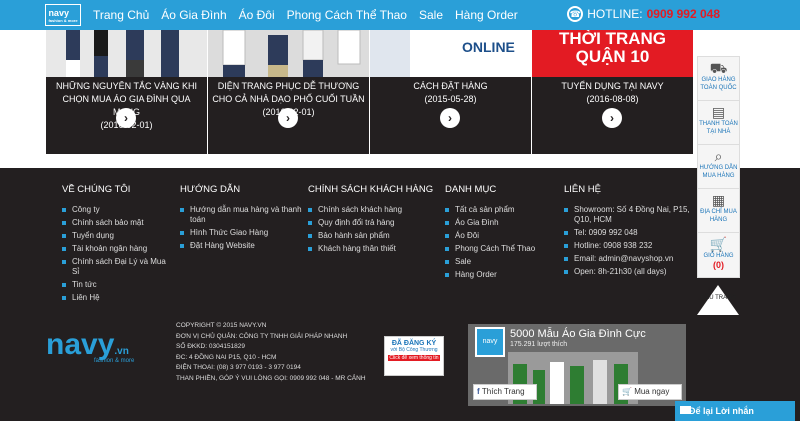 This screenshot has height=421, width=800. What do you see at coordinates (500, 223) in the screenshot?
I see `footer-link: Áo Gia Đình` at bounding box center [500, 223].